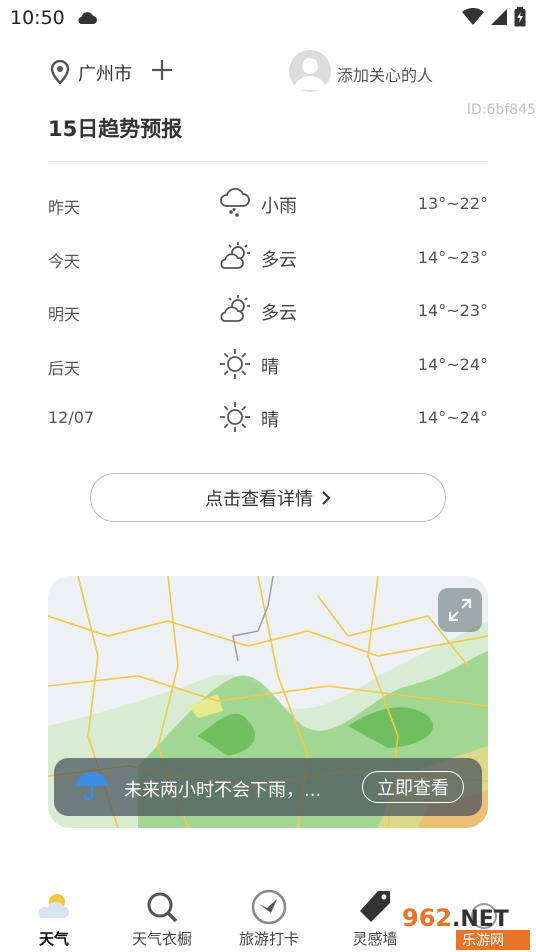 The width and height of the screenshot is (536, 952). I want to click on travel-bird-icon, so click(269, 909).